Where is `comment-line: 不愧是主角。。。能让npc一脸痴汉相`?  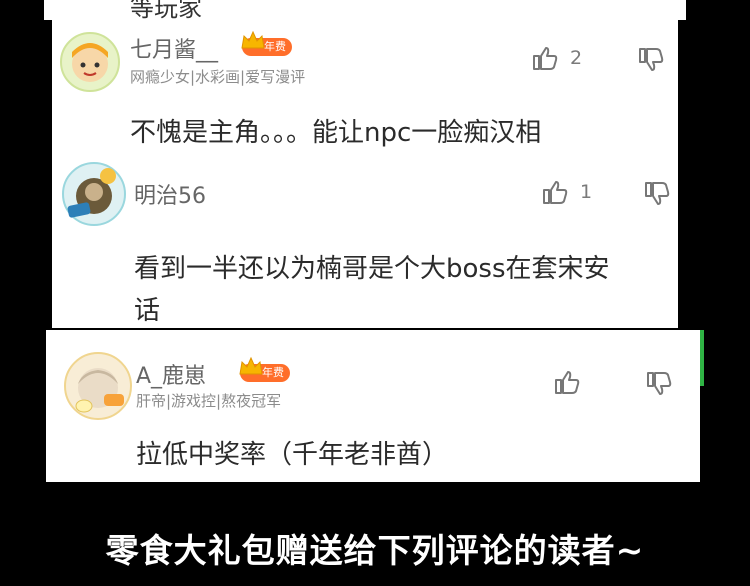
comment-line: 不愧是主角。。。能让npc一脸痴汉相 is located at coordinates (336, 133).